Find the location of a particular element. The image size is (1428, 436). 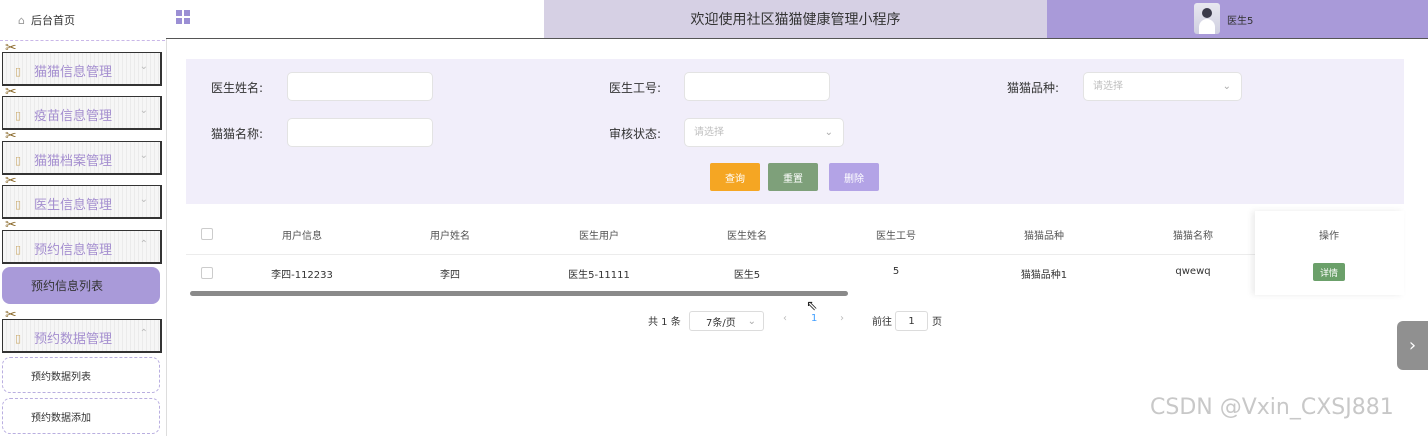

top-header: 欢迎使用社区猫猫健康管理小程序 医生5 is located at coordinates (797, 19).